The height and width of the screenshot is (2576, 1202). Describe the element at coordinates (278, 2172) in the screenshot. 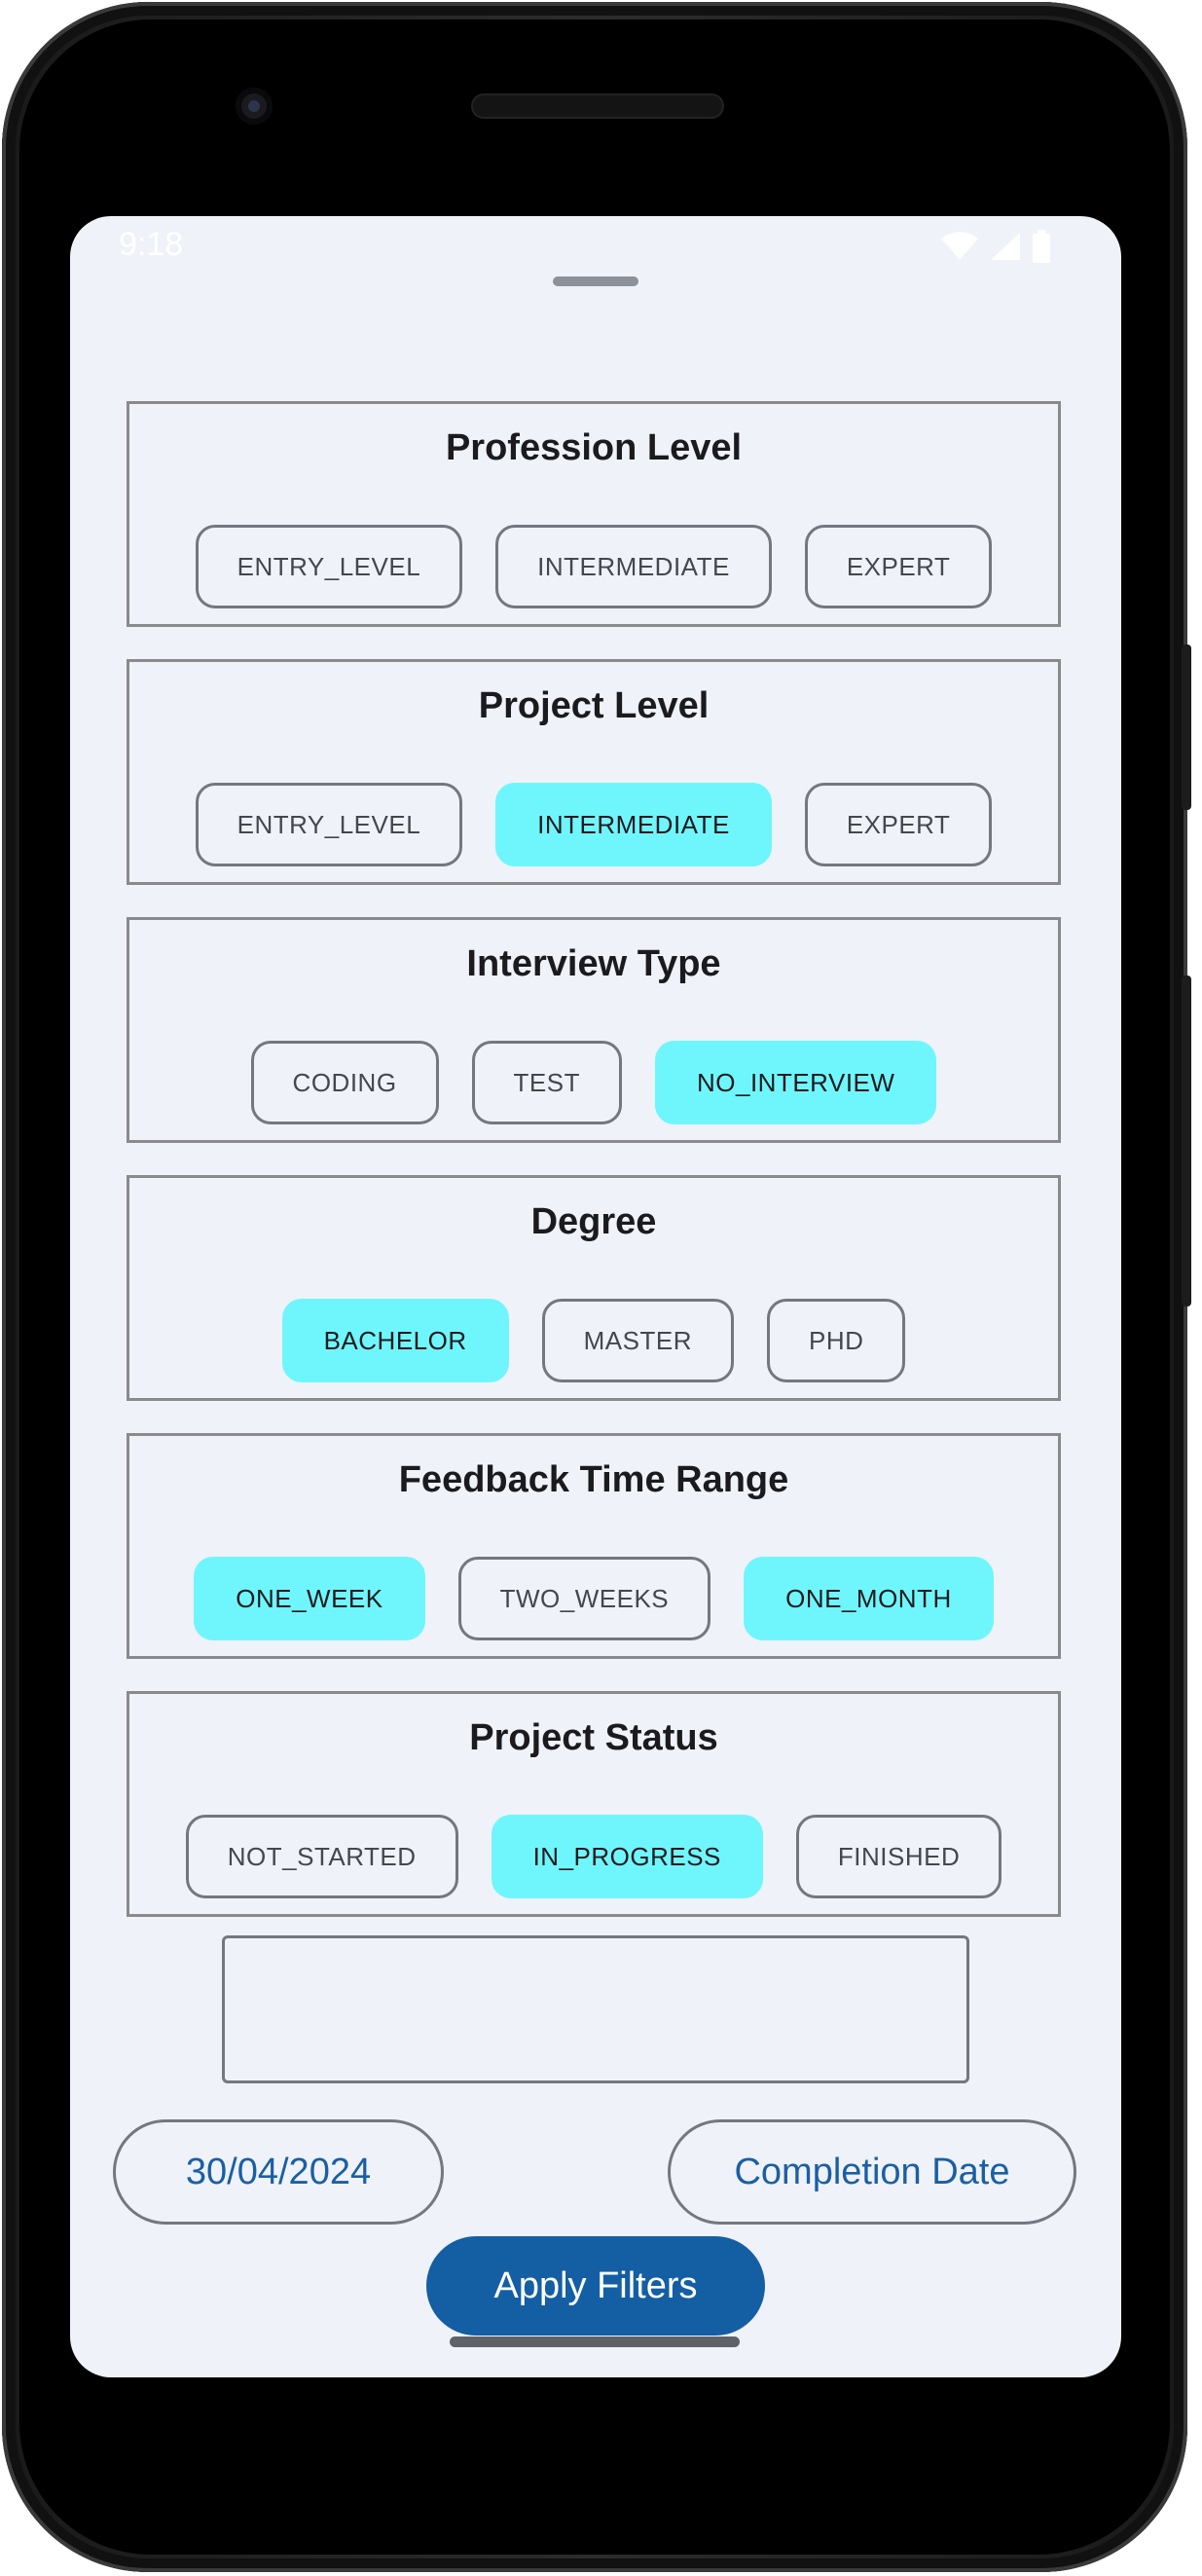

I see `start-date-button: 30/04/2024` at that location.